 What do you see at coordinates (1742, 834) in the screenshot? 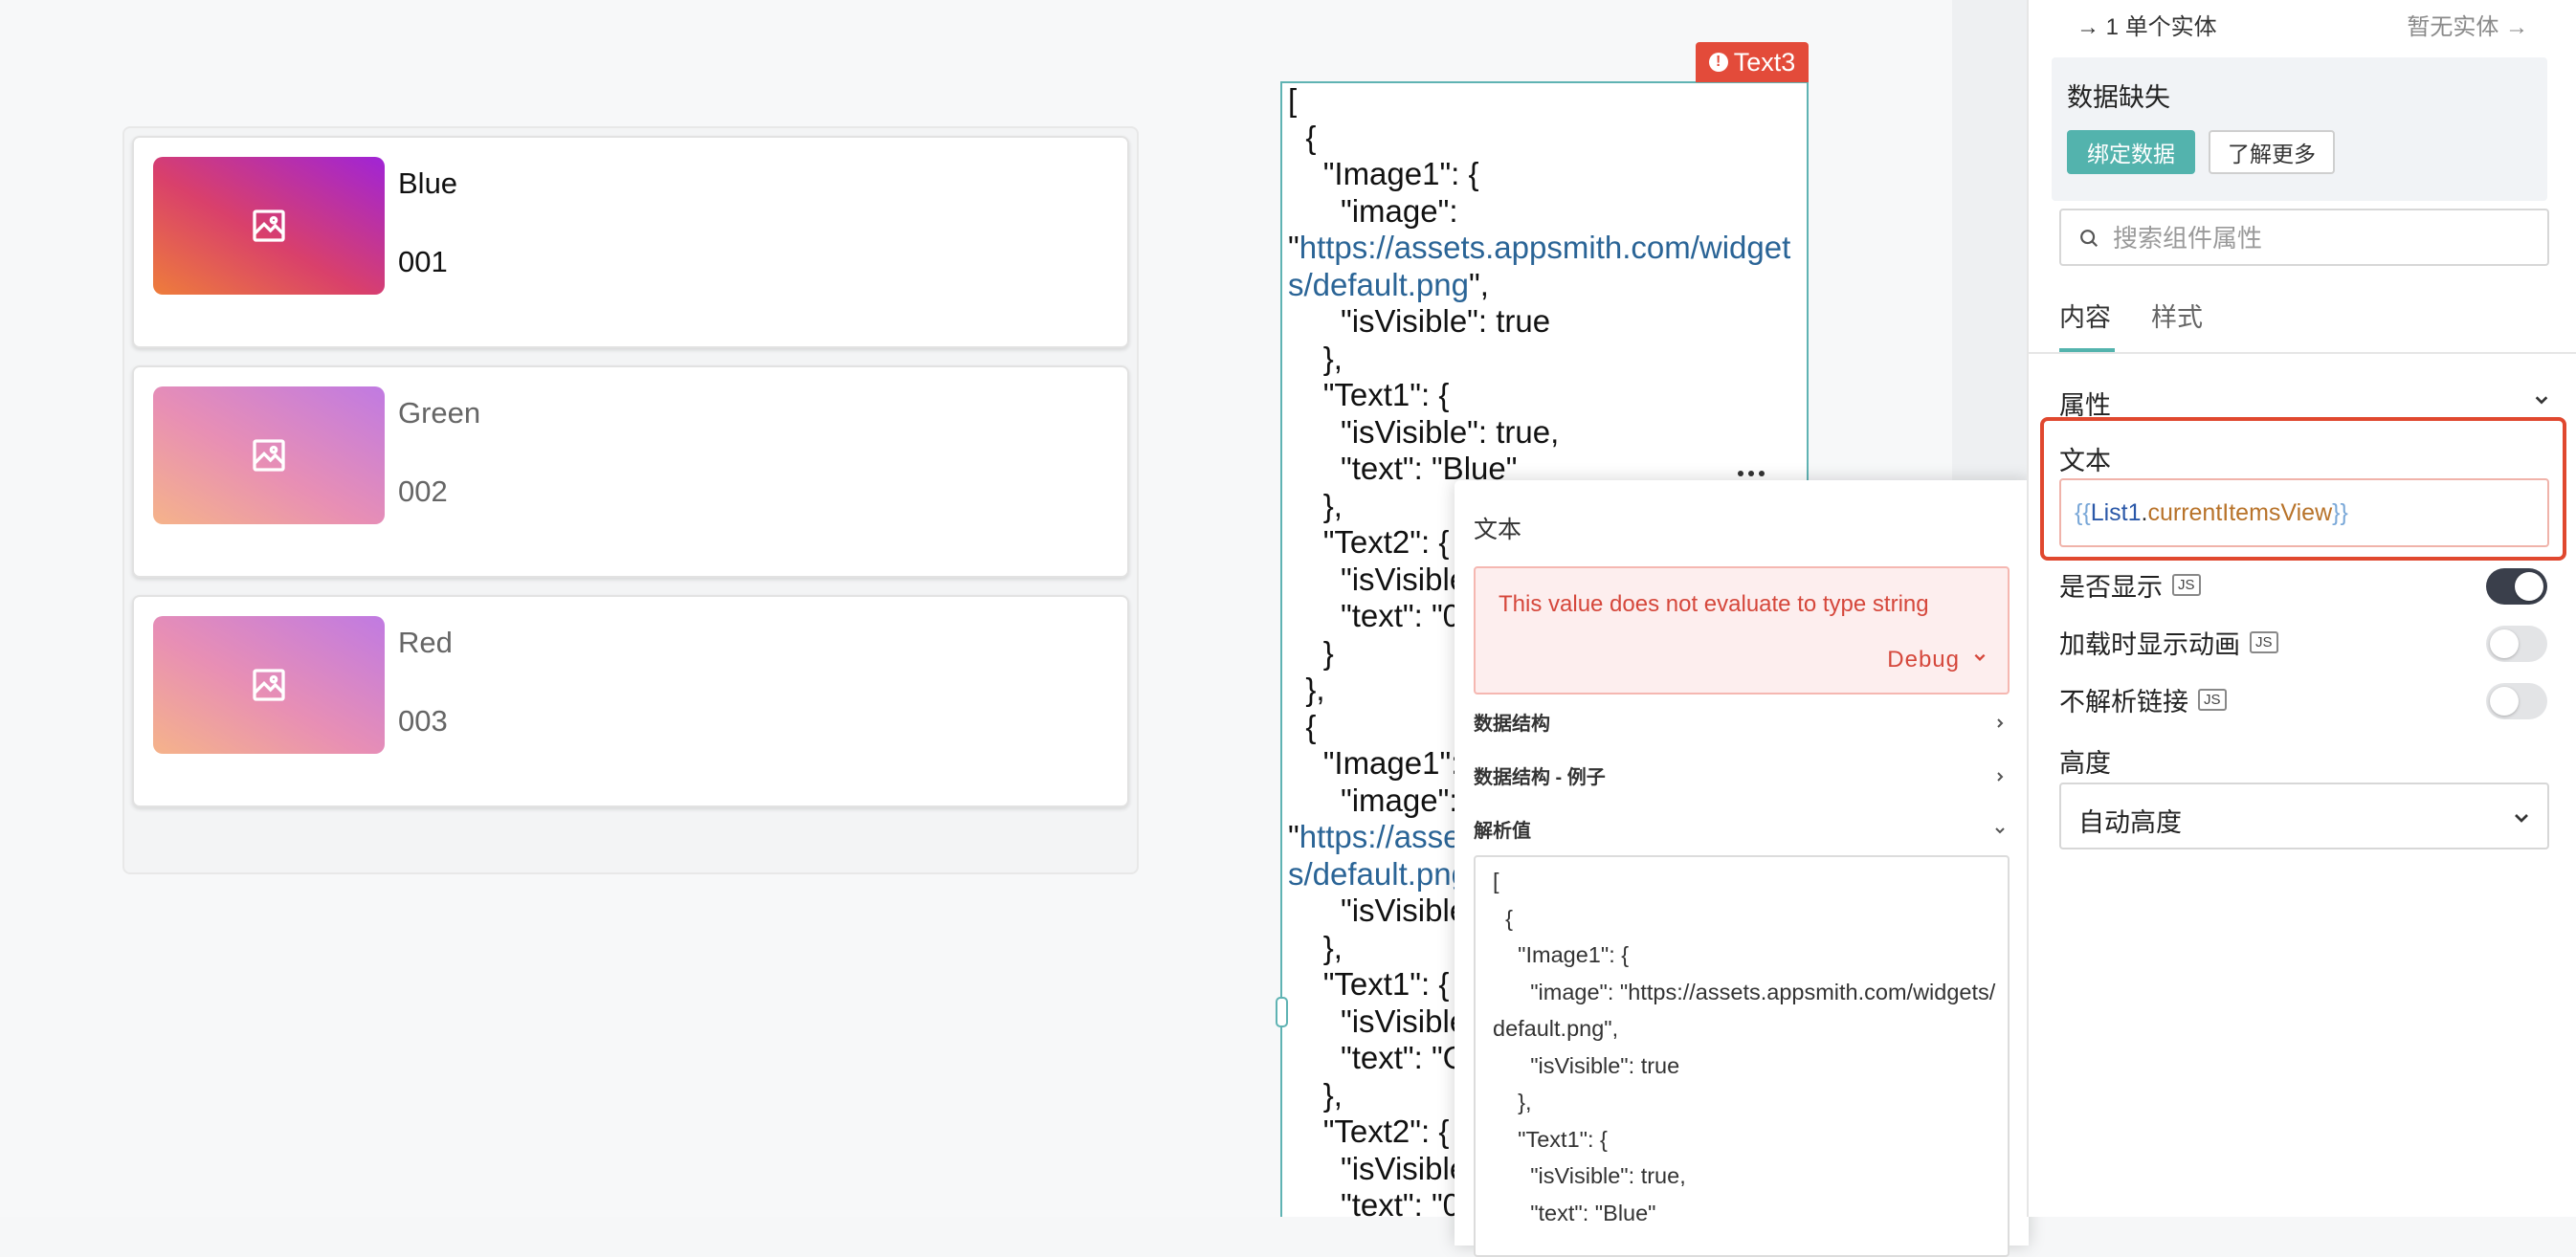
I see `section-evaluated-value: 解析值` at bounding box center [1742, 834].